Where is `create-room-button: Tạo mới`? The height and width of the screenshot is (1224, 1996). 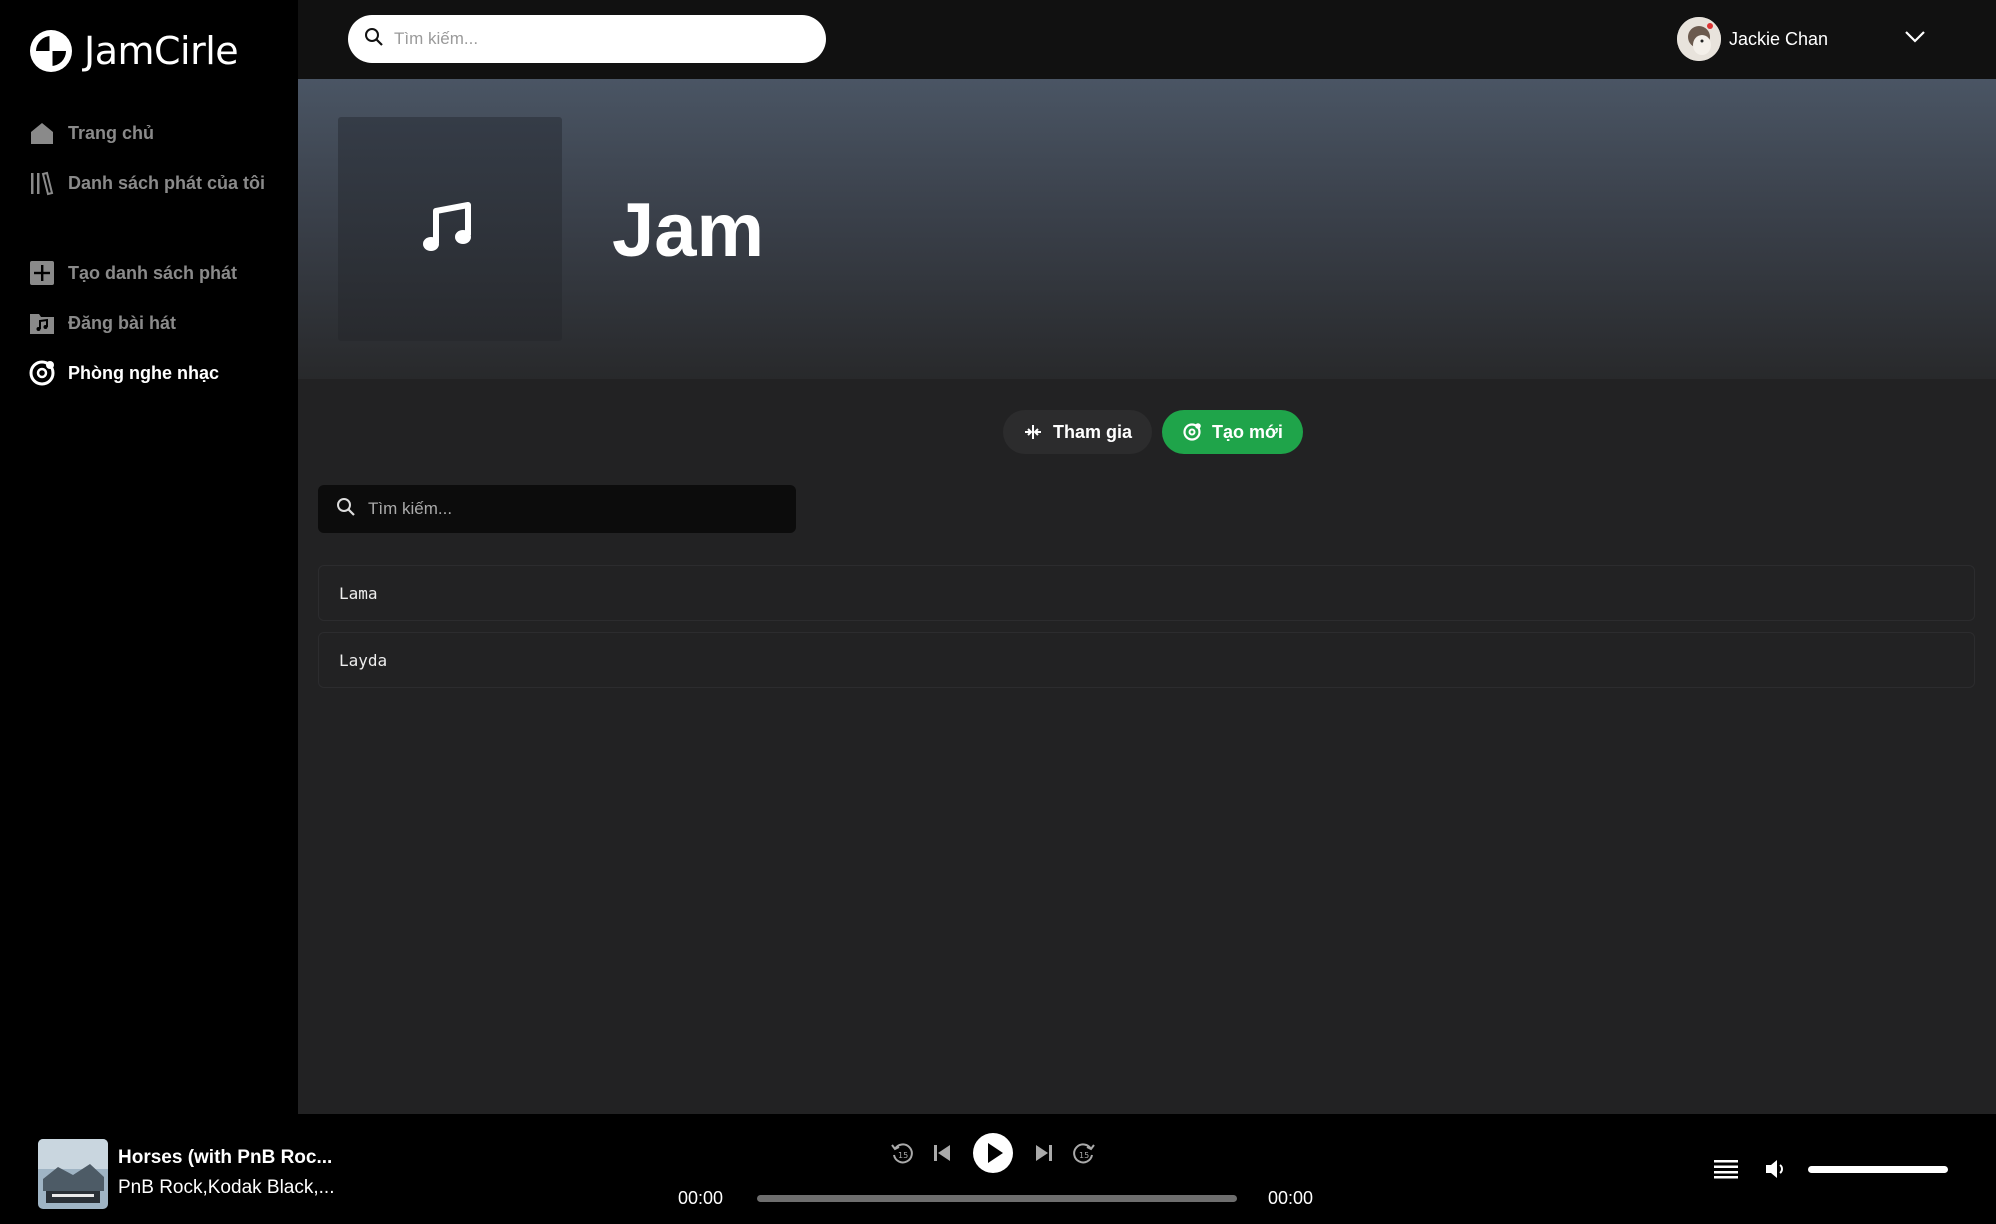
create-room-button: Tạo mới is located at coordinates (1232, 432).